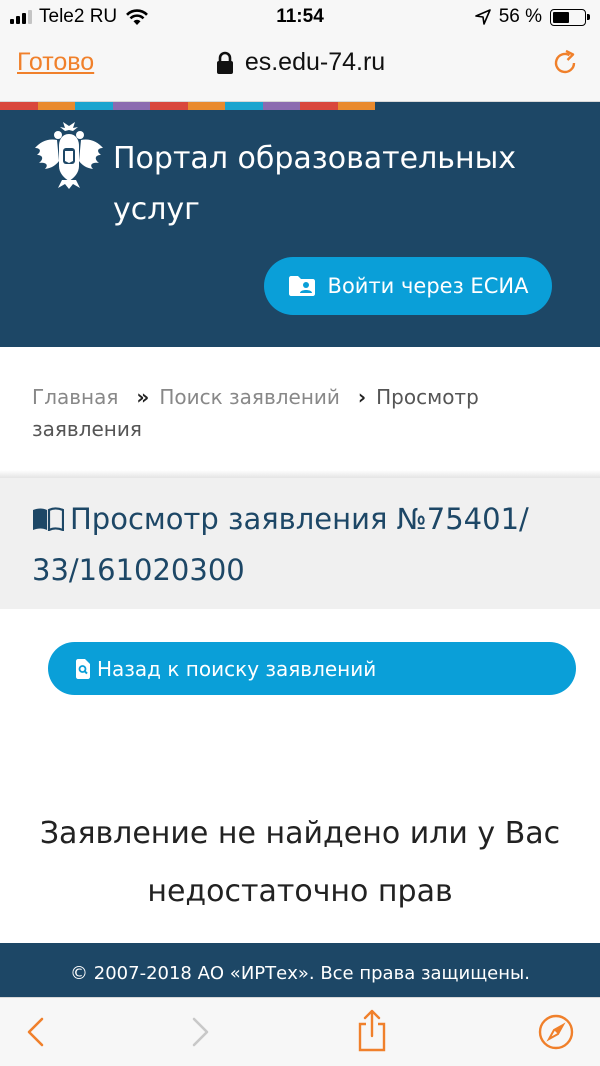 The image size is (600, 1066). I want to click on divider, so click(300, 474).